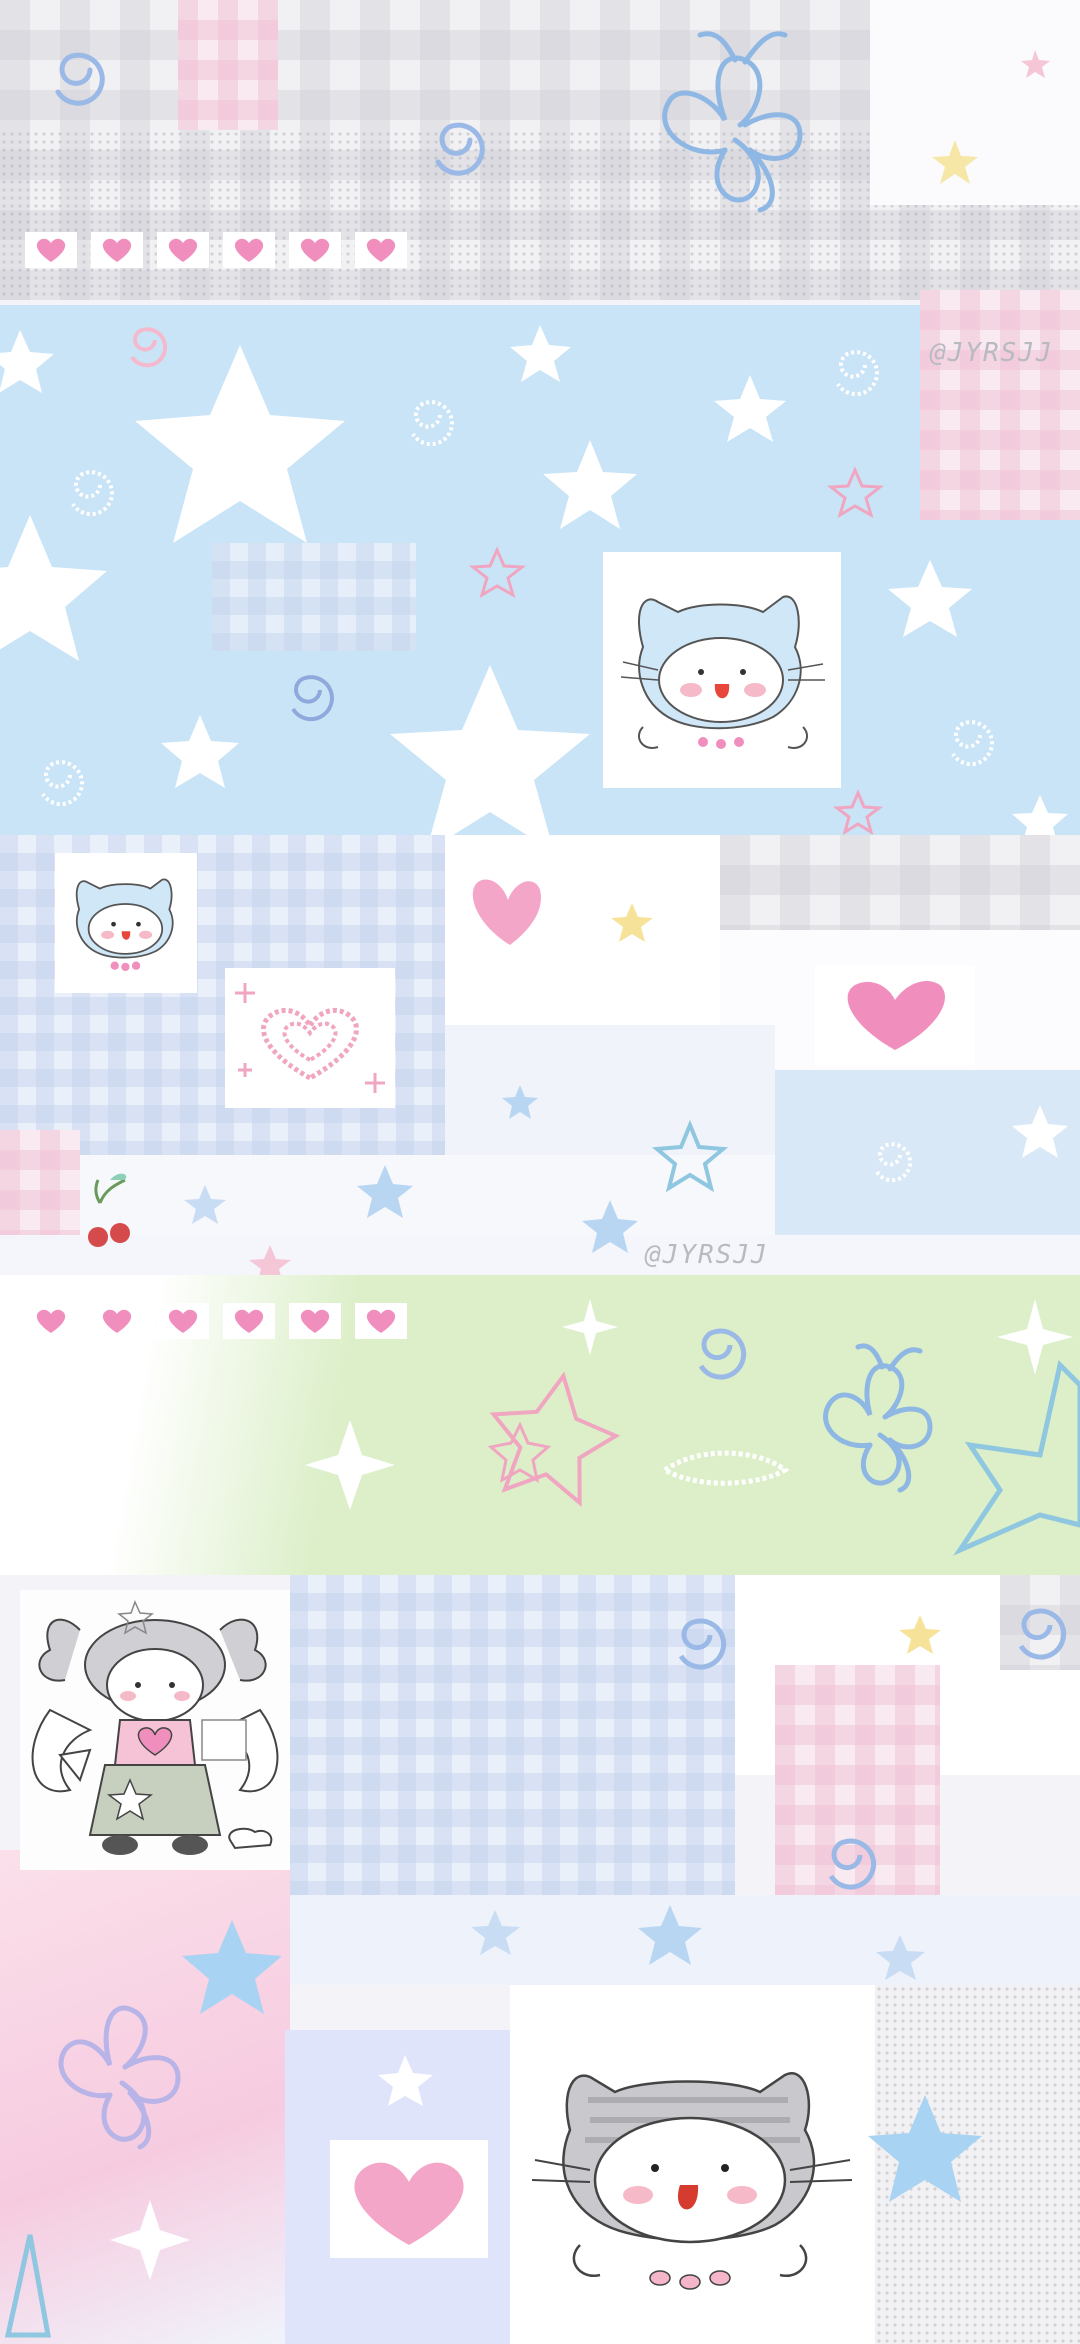  I want to click on pink-heart-card, so click(409, 2199).